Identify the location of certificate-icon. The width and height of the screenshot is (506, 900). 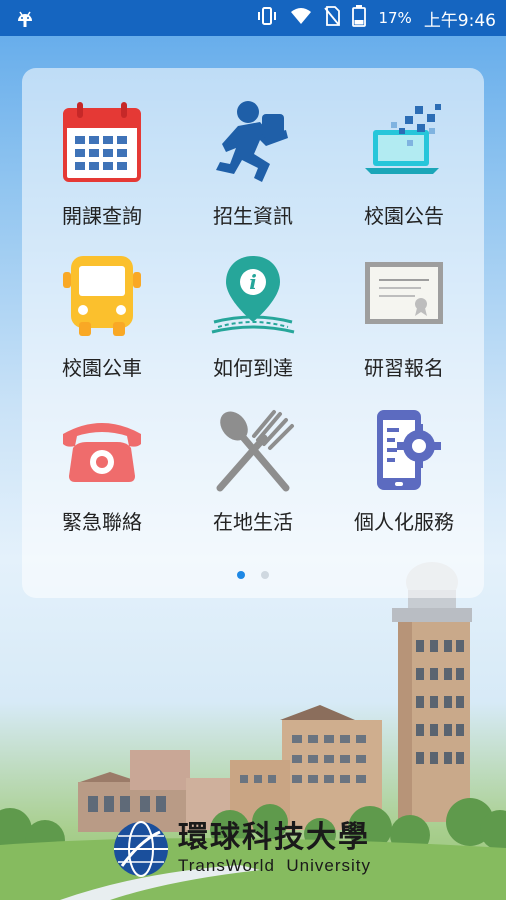
(404, 293).